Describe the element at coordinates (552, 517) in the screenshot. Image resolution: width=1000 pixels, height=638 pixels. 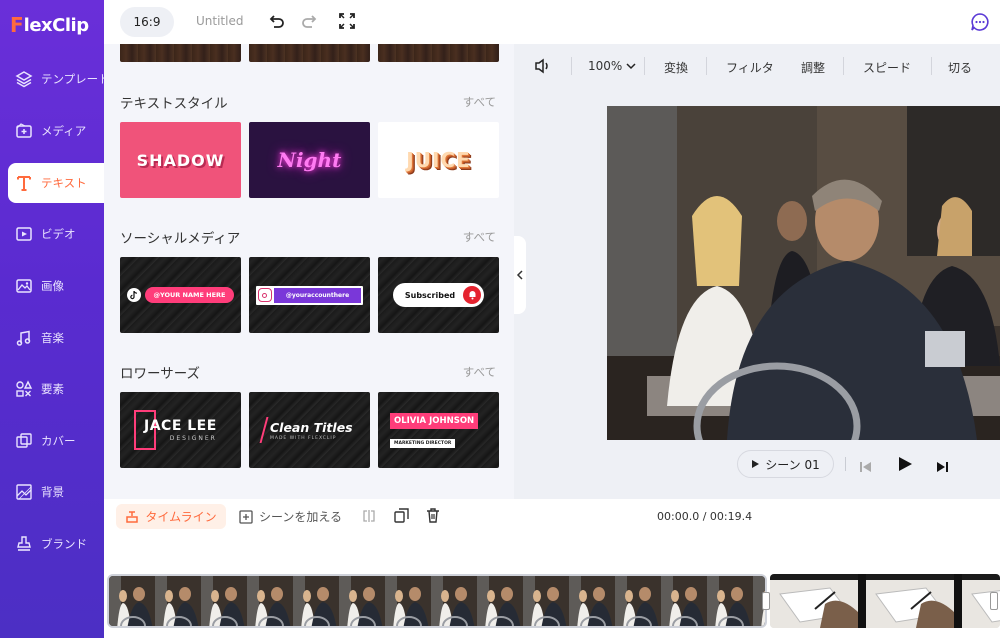
I see `timeline-bar: タイムライン シーンを加える 00:00.0 / 00:19.4` at that location.